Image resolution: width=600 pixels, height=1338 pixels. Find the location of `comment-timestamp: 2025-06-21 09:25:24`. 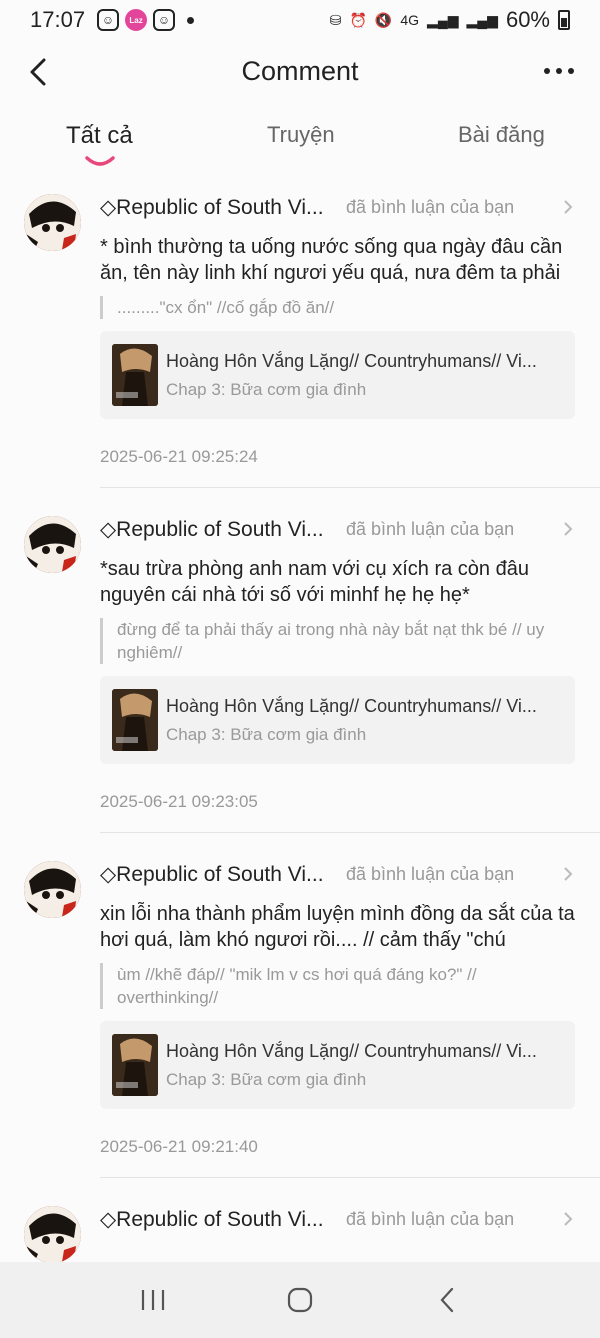

comment-timestamp: 2025-06-21 09:25:24 is located at coordinates (179, 456).